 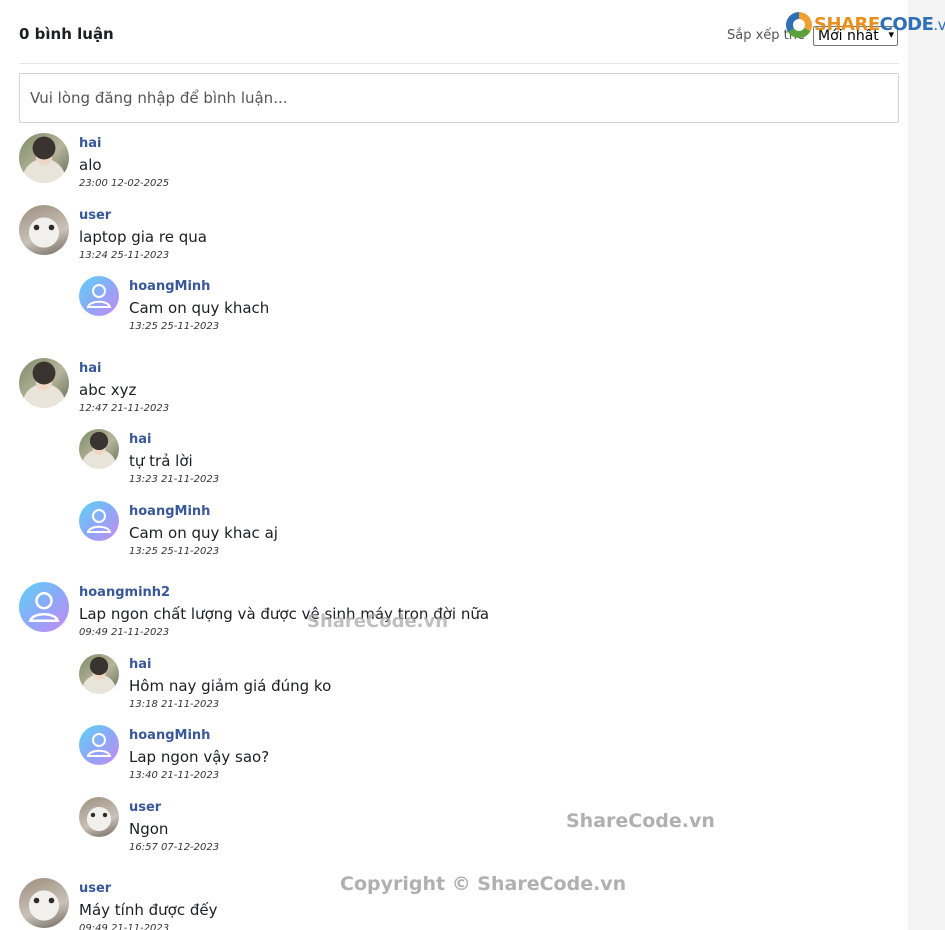 What do you see at coordinates (174, 704) in the screenshot?
I see `comment-time: 13:18 21-11-2023` at bounding box center [174, 704].